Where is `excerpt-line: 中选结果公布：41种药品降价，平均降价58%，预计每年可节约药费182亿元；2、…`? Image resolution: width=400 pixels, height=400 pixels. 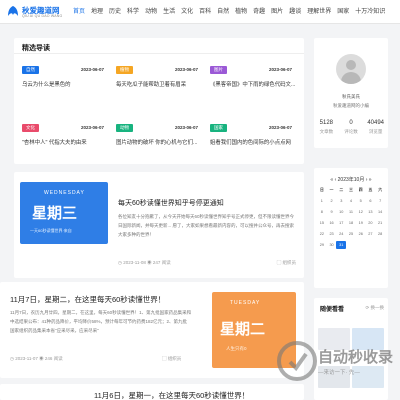
excerpt-line: 中选结果公布：41种药品降价，平均降价58%，预计每年可节约药费182亿元；2、… is located at coordinates (99, 321).